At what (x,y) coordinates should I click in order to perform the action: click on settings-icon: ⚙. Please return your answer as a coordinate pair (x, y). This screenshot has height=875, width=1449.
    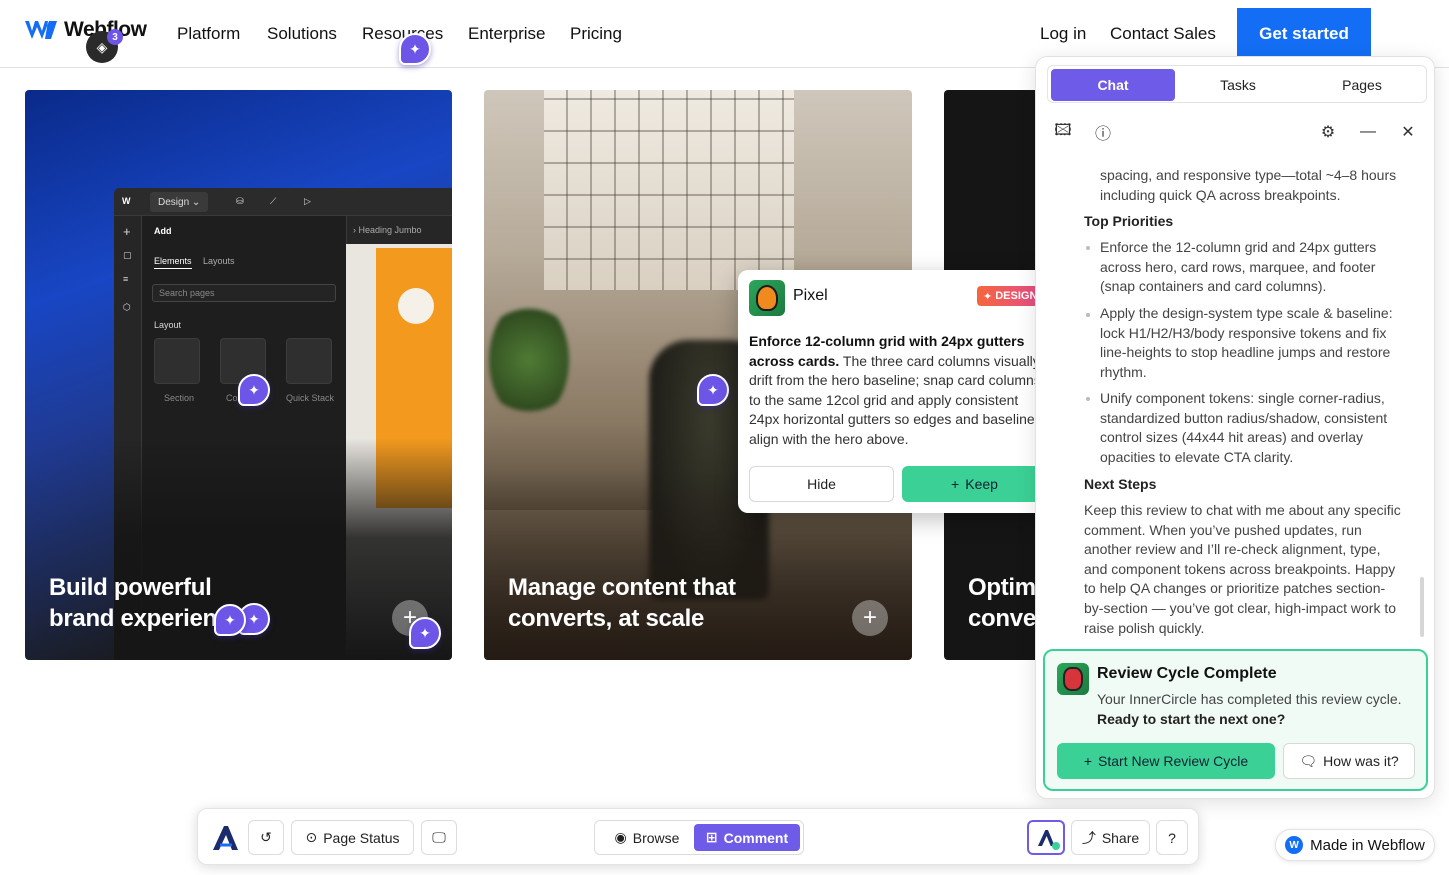
    Looking at the image, I should click on (1328, 132).